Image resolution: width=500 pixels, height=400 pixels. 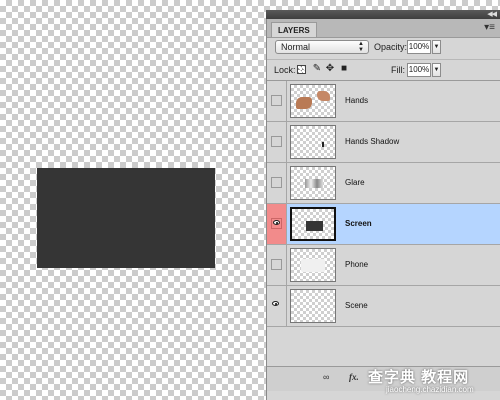 I want to click on watermark-url: jiaocheng.chazidian.com, so click(x=430, y=389).